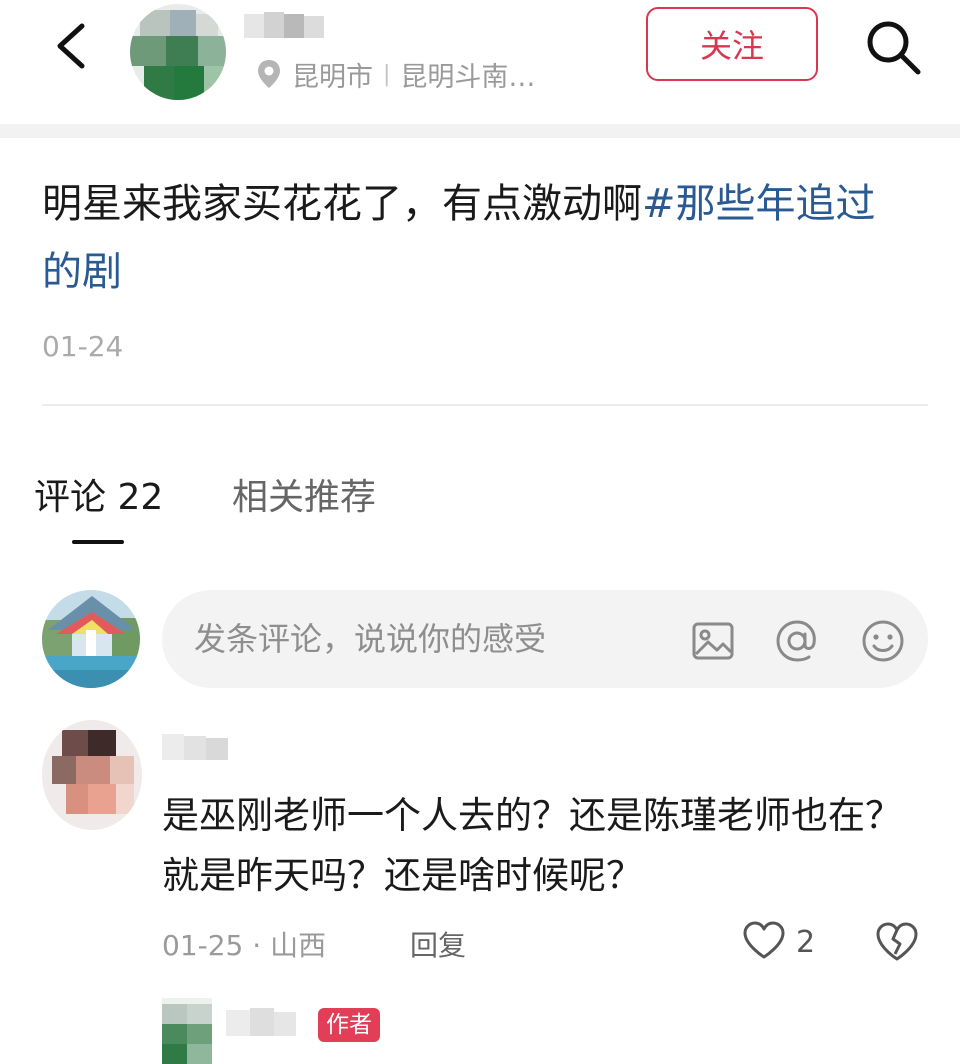 The width and height of the screenshot is (960, 1064). What do you see at coordinates (203, 748) in the screenshot?
I see `commenter-name` at bounding box center [203, 748].